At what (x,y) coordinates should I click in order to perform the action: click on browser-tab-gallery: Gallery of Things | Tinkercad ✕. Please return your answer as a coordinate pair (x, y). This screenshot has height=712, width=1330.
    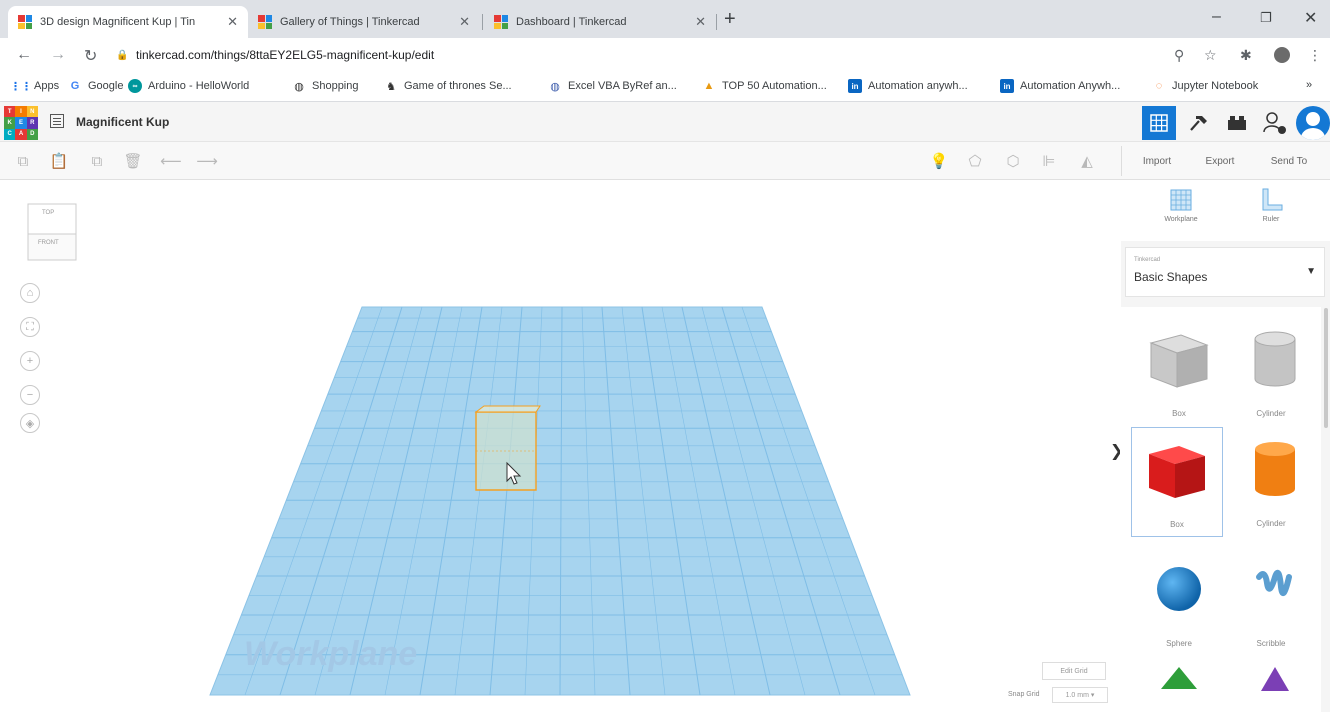
    Looking at the image, I should click on (364, 22).